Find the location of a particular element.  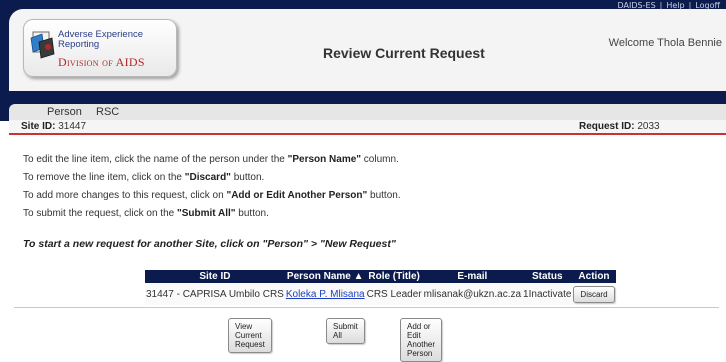

person-name-link: Koleka P. Mlisana is located at coordinates (325, 294).